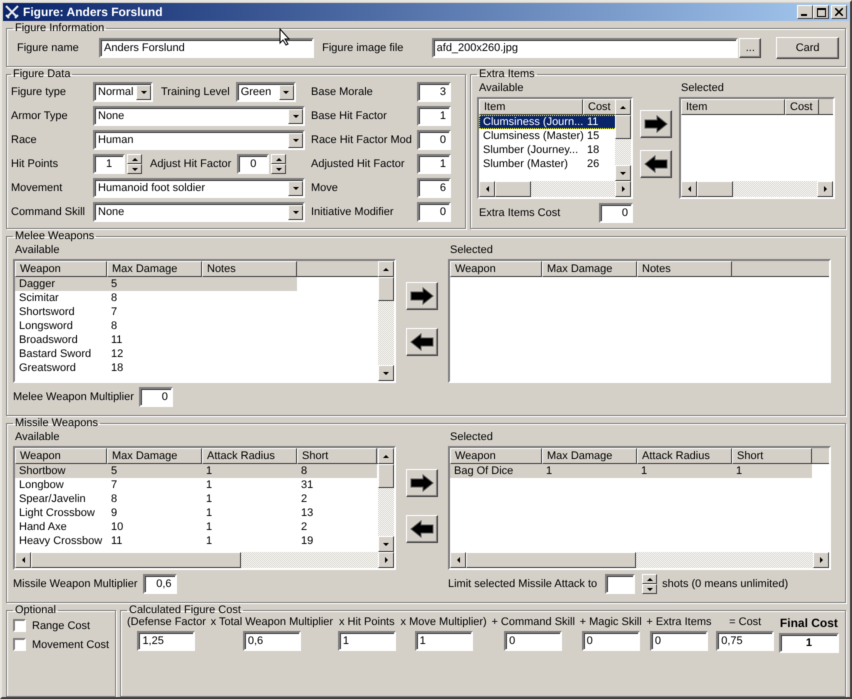  What do you see at coordinates (70, 644) in the screenshot?
I see `checkbox-label: Movement Cost` at bounding box center [70, 644].